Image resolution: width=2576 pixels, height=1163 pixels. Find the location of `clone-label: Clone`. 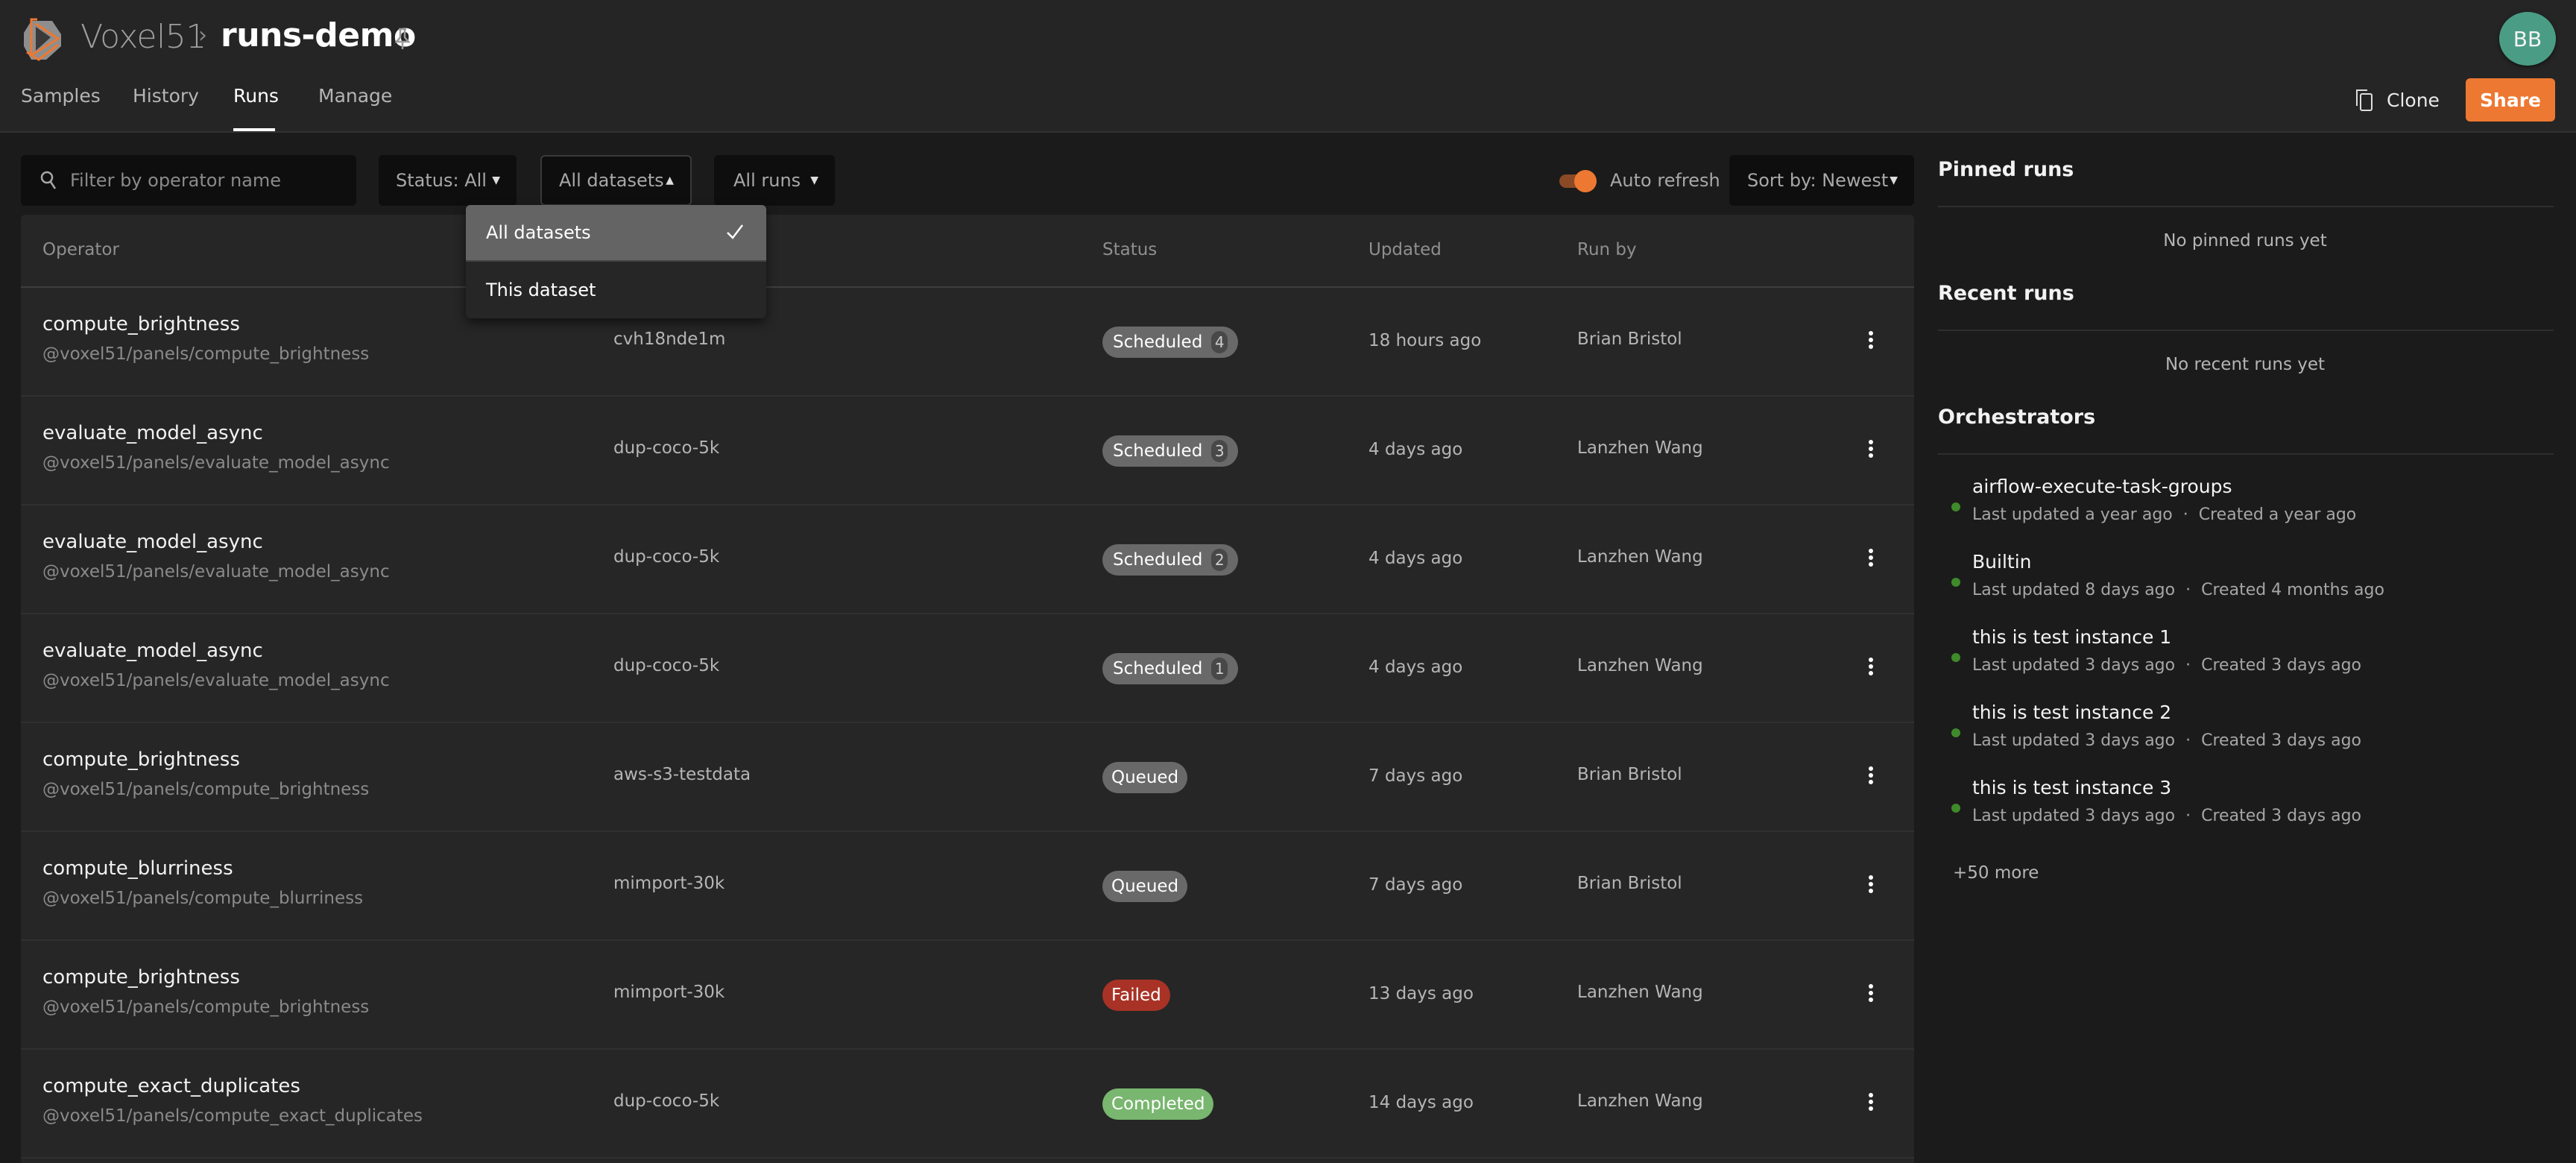

clone-label: Clone is located at coordinates (2413, 100).